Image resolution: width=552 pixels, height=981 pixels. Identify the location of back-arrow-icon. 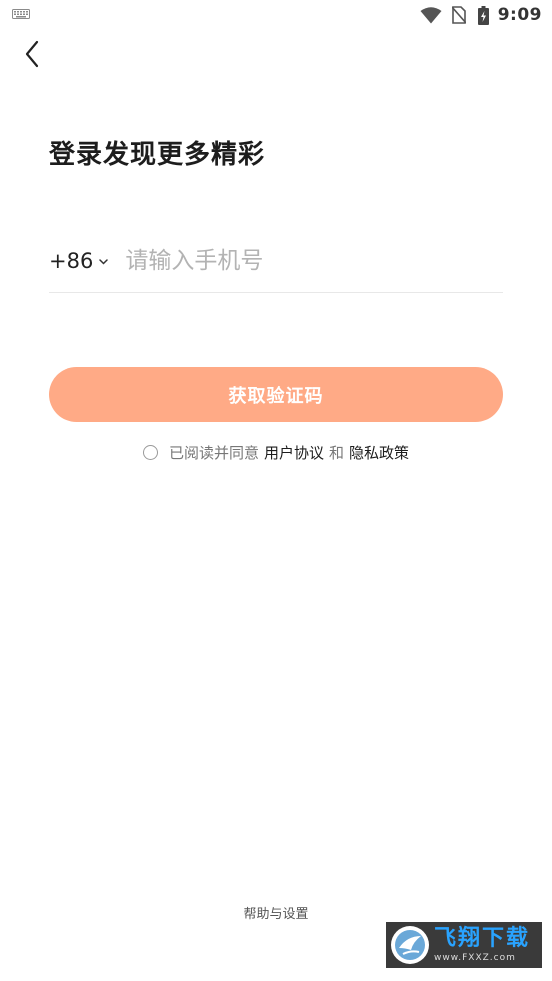
(32, 54).